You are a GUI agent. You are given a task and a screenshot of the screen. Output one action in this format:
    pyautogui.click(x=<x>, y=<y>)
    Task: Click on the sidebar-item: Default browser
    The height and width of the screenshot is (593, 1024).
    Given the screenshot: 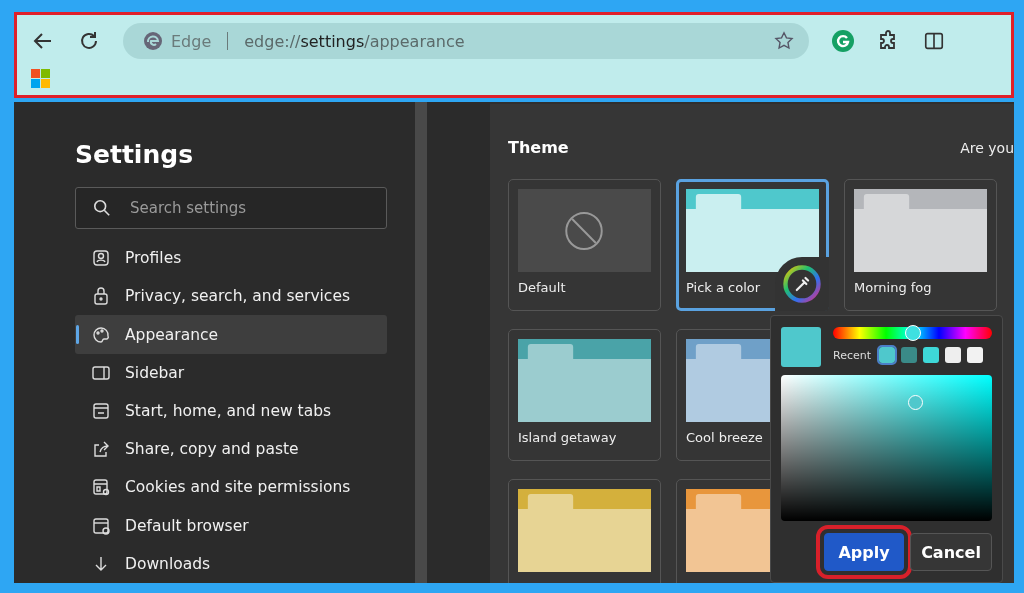 What is the action you would take?
    pyautogui.click(x=231, y=525)
    